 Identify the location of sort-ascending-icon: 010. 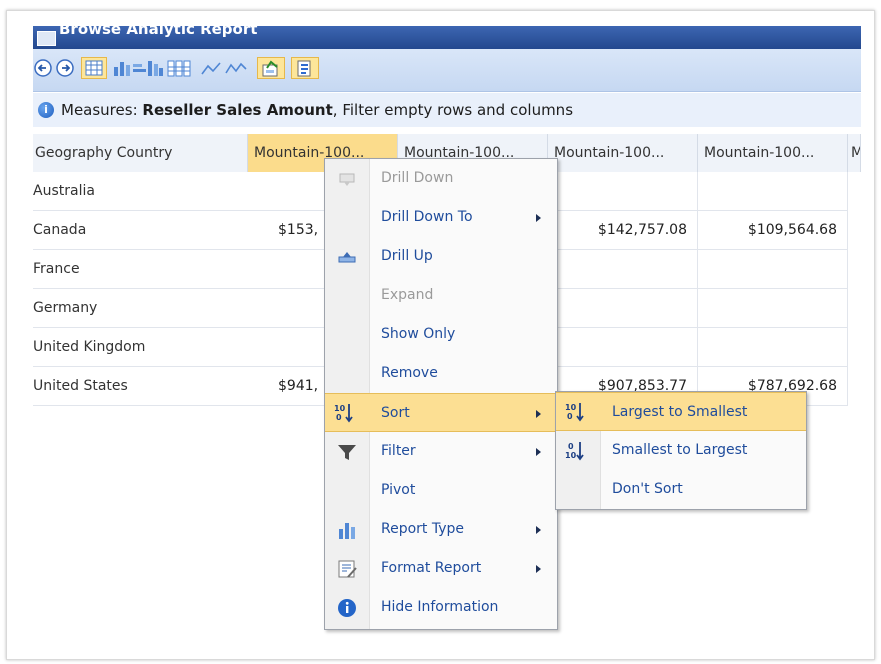
(574, 451).